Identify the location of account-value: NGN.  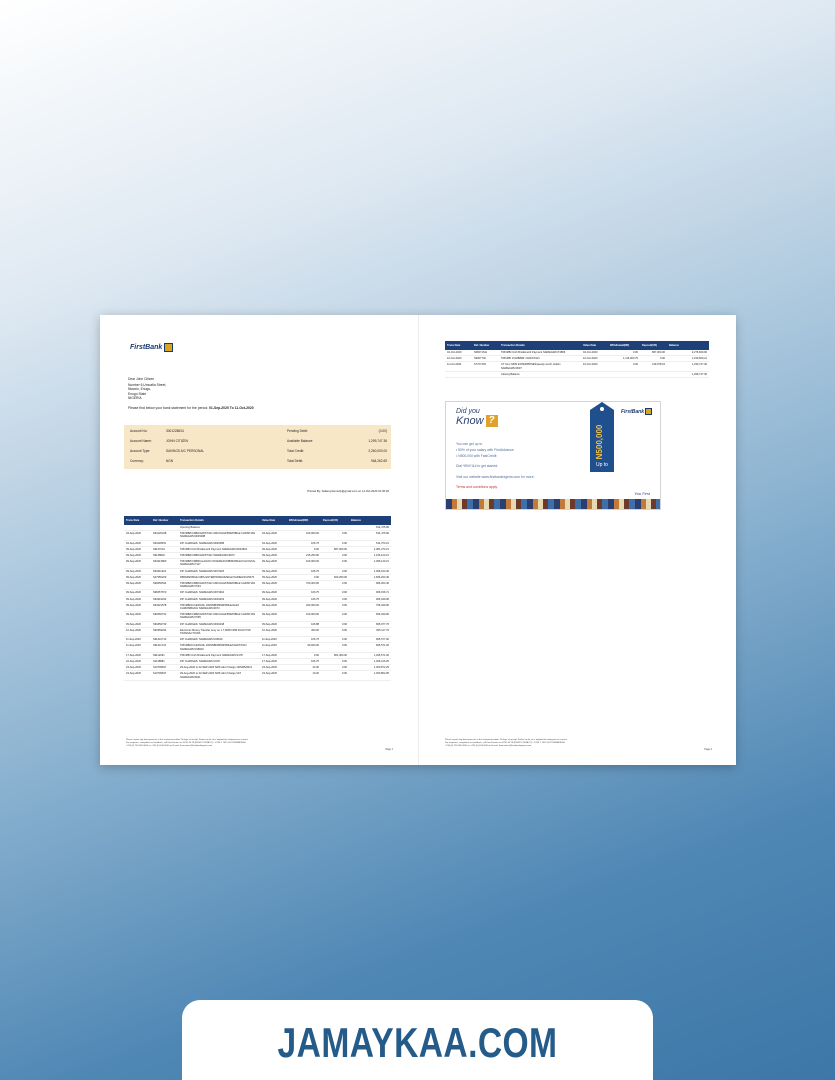
(170, 461).